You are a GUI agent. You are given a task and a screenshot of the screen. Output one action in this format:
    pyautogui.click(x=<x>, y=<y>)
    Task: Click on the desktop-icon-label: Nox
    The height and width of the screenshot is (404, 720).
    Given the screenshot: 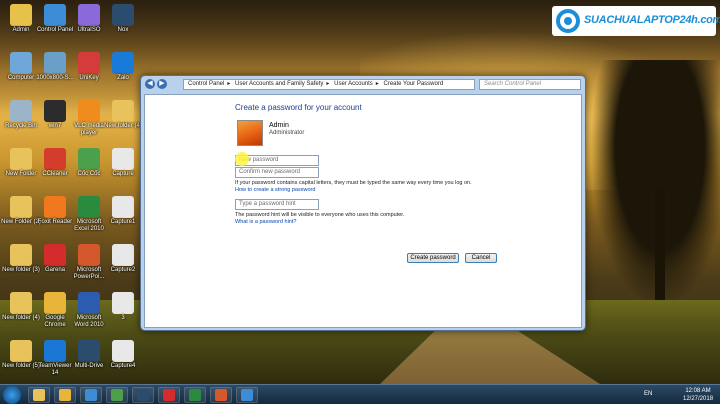 What is the action you would take?
    pyautogui.click(x=123, y=30)
    